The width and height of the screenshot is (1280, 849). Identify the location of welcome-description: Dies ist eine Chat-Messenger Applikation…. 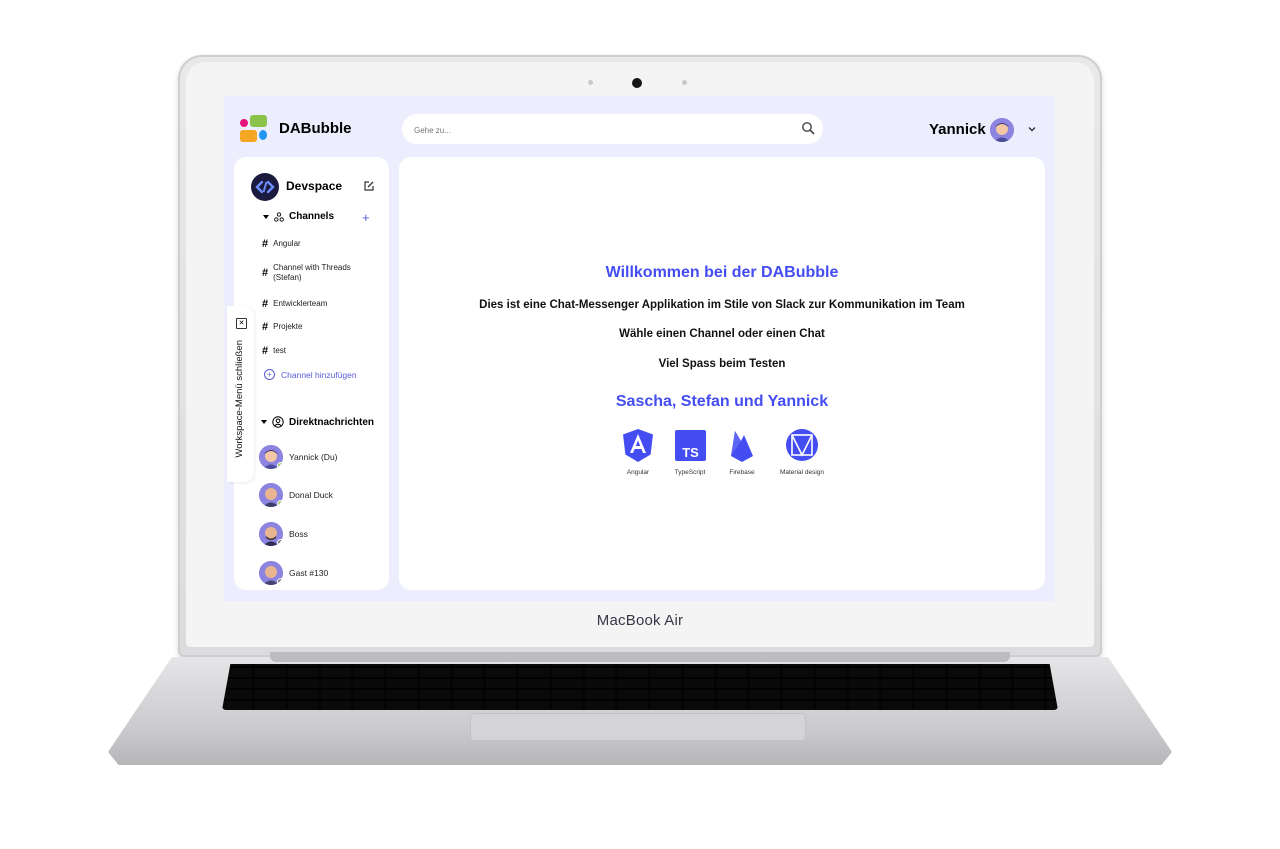
(722, 305).